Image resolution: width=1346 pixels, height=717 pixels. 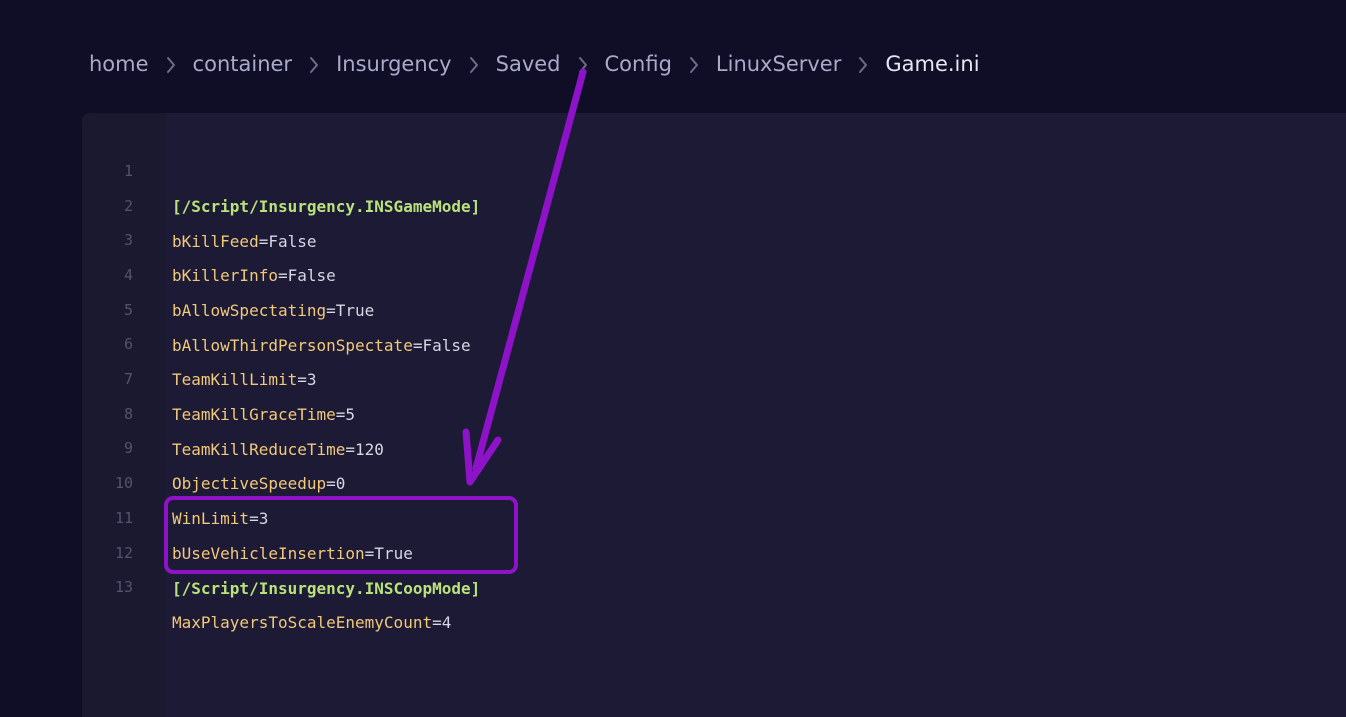 I want to click on code-line: 7 TeamKillGraceTime=5, so click(x=714, y=375).